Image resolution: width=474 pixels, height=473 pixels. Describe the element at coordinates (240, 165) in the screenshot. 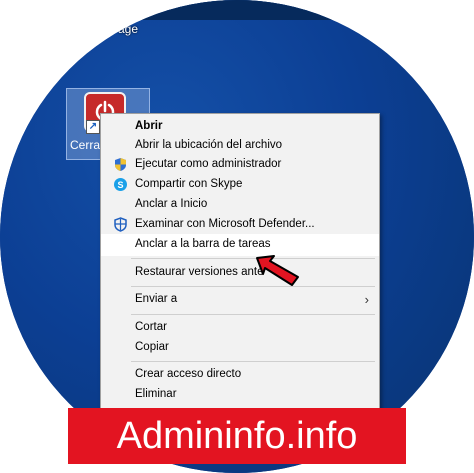

I see `menu-item-ejecutar-admin: Ejecutar como administrador` at that location.